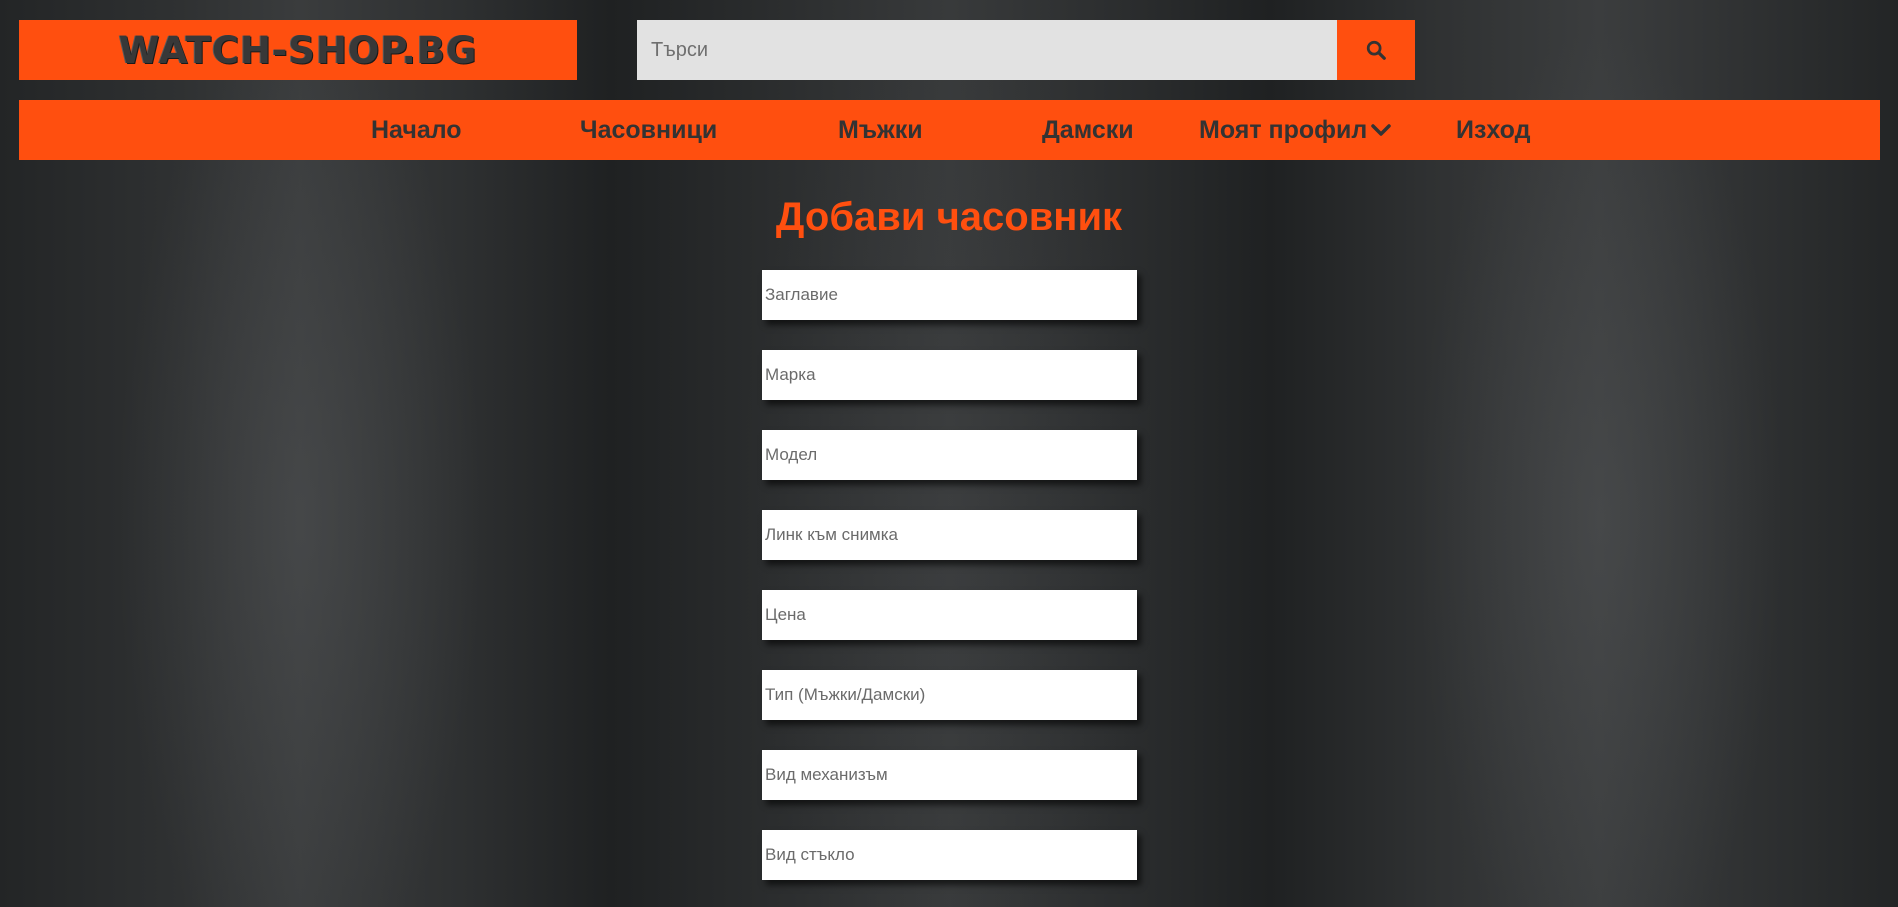 The image size is (1898, 907). I want to click on nav-item-label: Дамски, so click(1088, 129).